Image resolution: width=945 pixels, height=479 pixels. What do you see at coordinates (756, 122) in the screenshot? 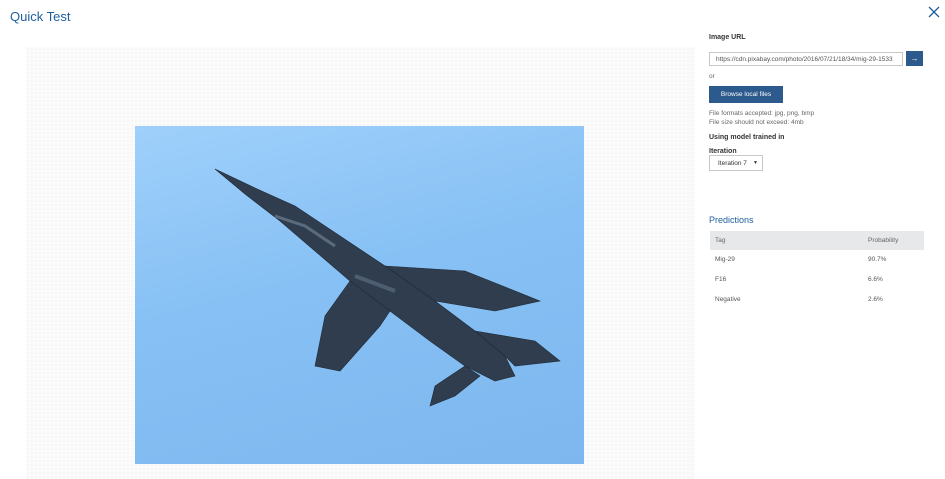
I see `size-hint: File size should not exceed: 4mb` at bounding box center [756, 122].